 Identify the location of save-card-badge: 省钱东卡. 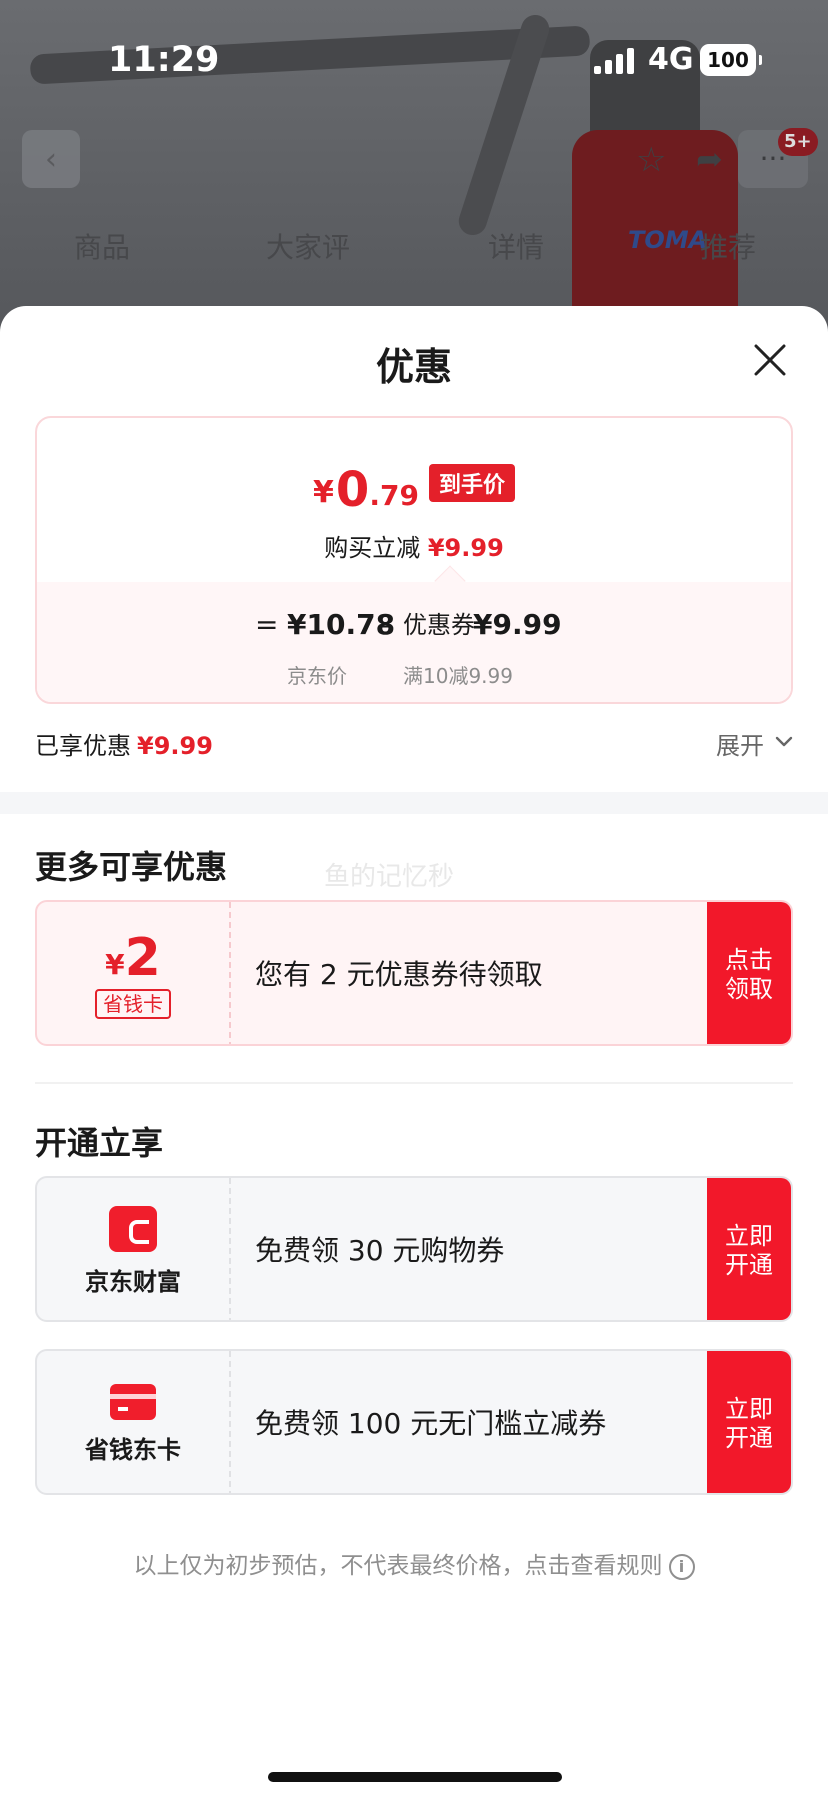
(133, 1422).